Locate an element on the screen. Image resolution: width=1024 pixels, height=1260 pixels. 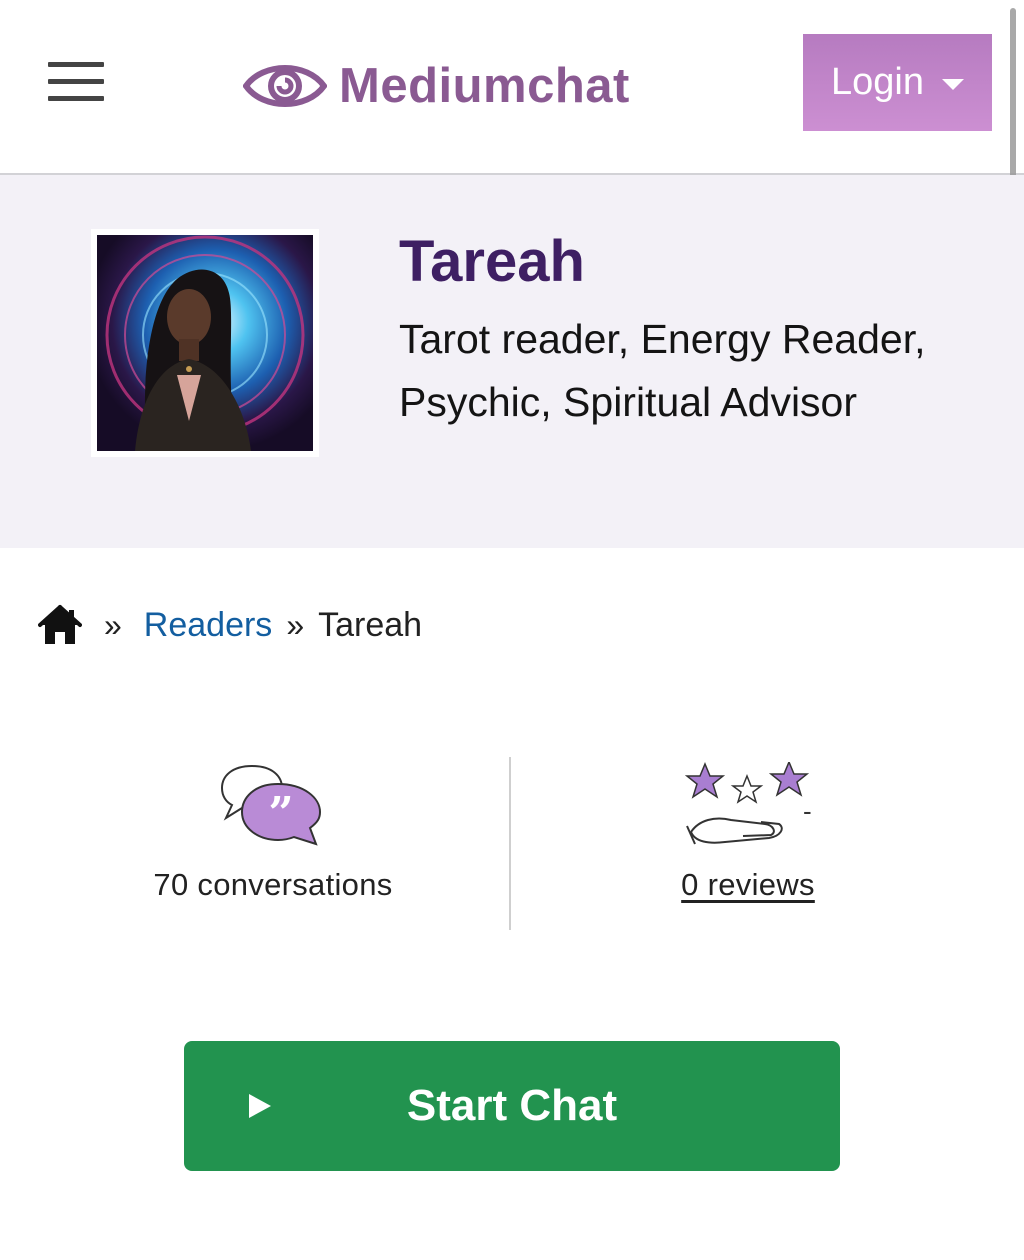
breadcrumb-current: Tareah is located at coordinates (370, 624).